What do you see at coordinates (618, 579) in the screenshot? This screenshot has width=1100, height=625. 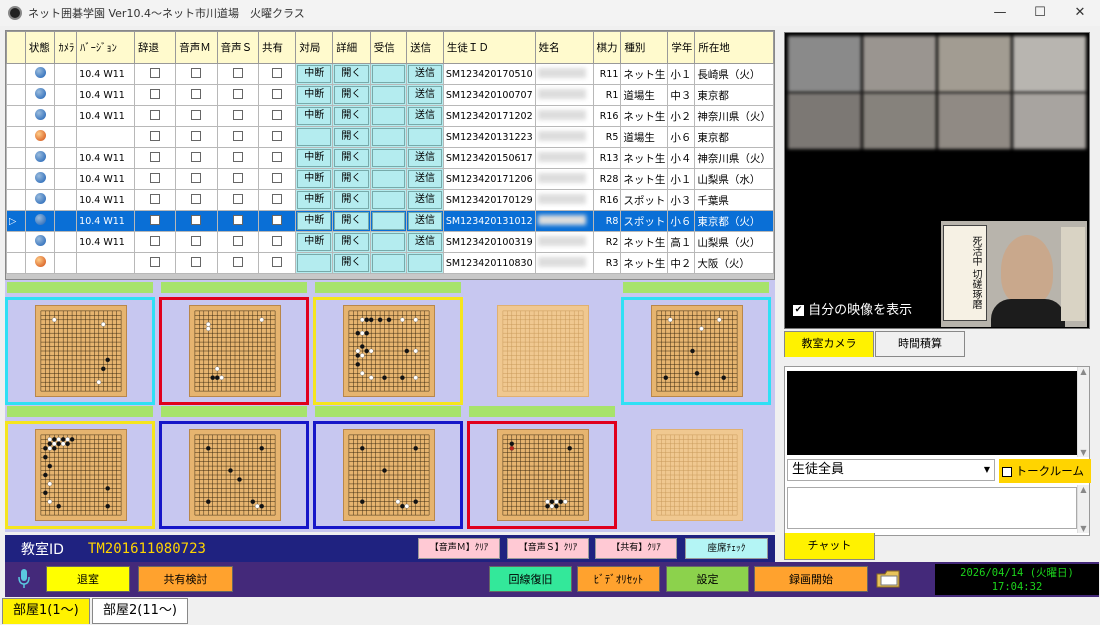 I see `video-reset-button: ﾋﾞﾃﾞｵﾘｾｯﾄ` at bounding box center [618, 579].